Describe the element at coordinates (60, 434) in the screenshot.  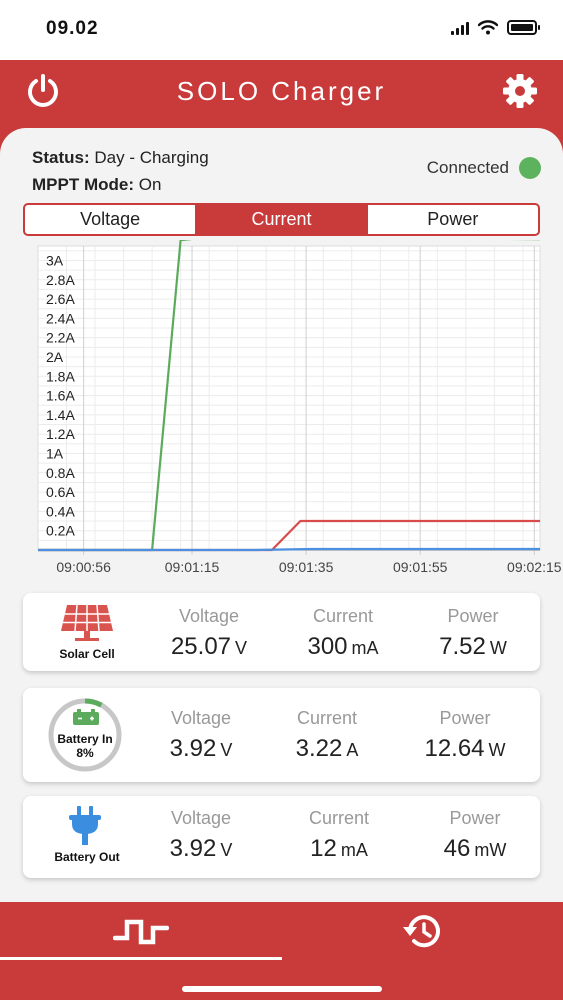
I see `chart-y-tick-label: 1.2A` at that location.